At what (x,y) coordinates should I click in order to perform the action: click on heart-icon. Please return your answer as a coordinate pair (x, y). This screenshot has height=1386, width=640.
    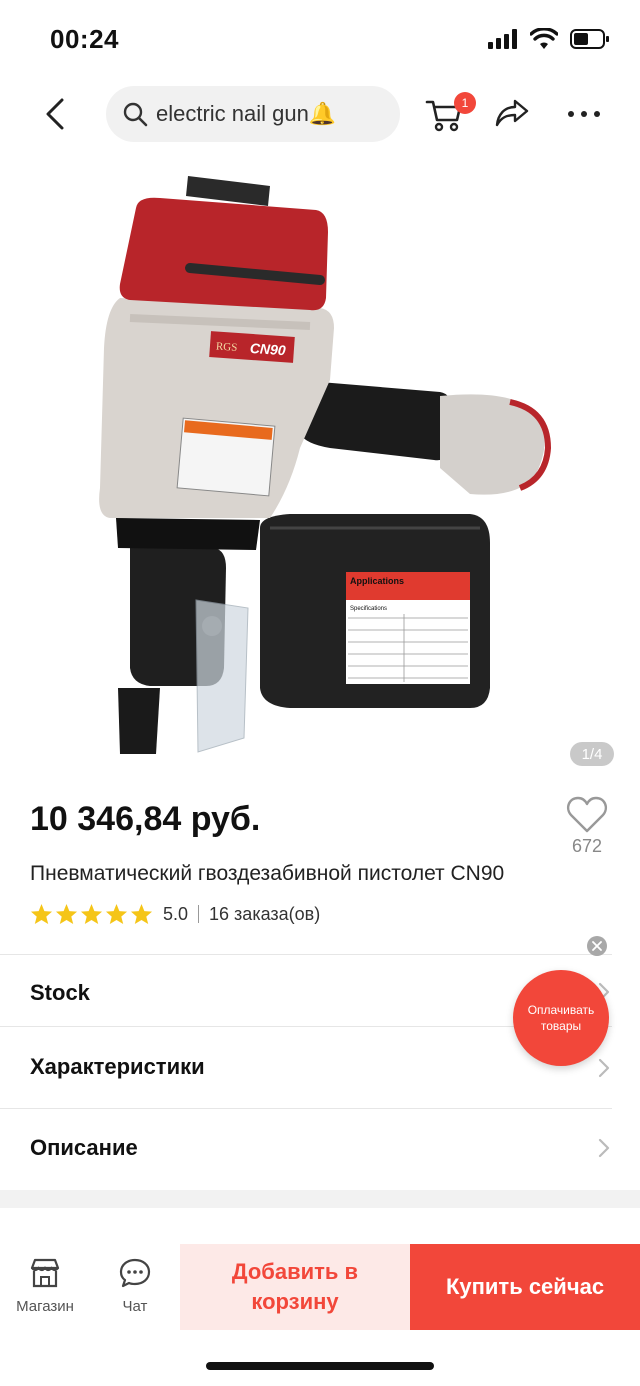
    Looking at the image, I should click on (587, 814).